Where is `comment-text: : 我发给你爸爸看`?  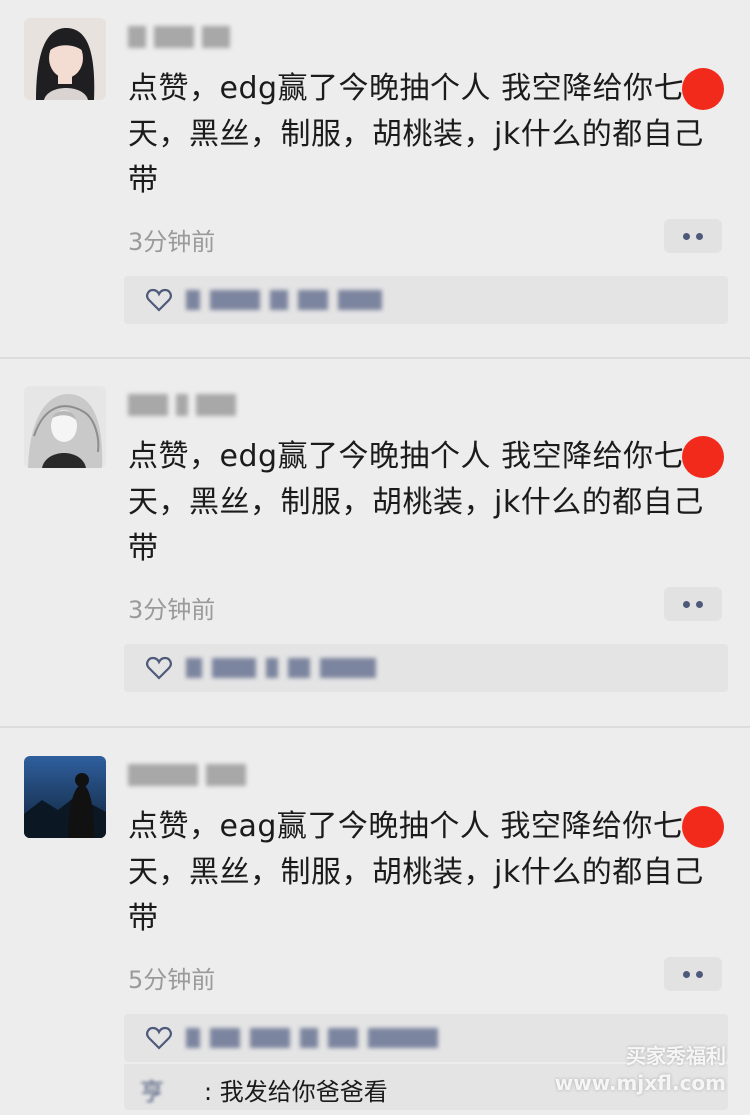 comment-text: : 我发给你爸爸看 is located at coordinates (296, 1089).